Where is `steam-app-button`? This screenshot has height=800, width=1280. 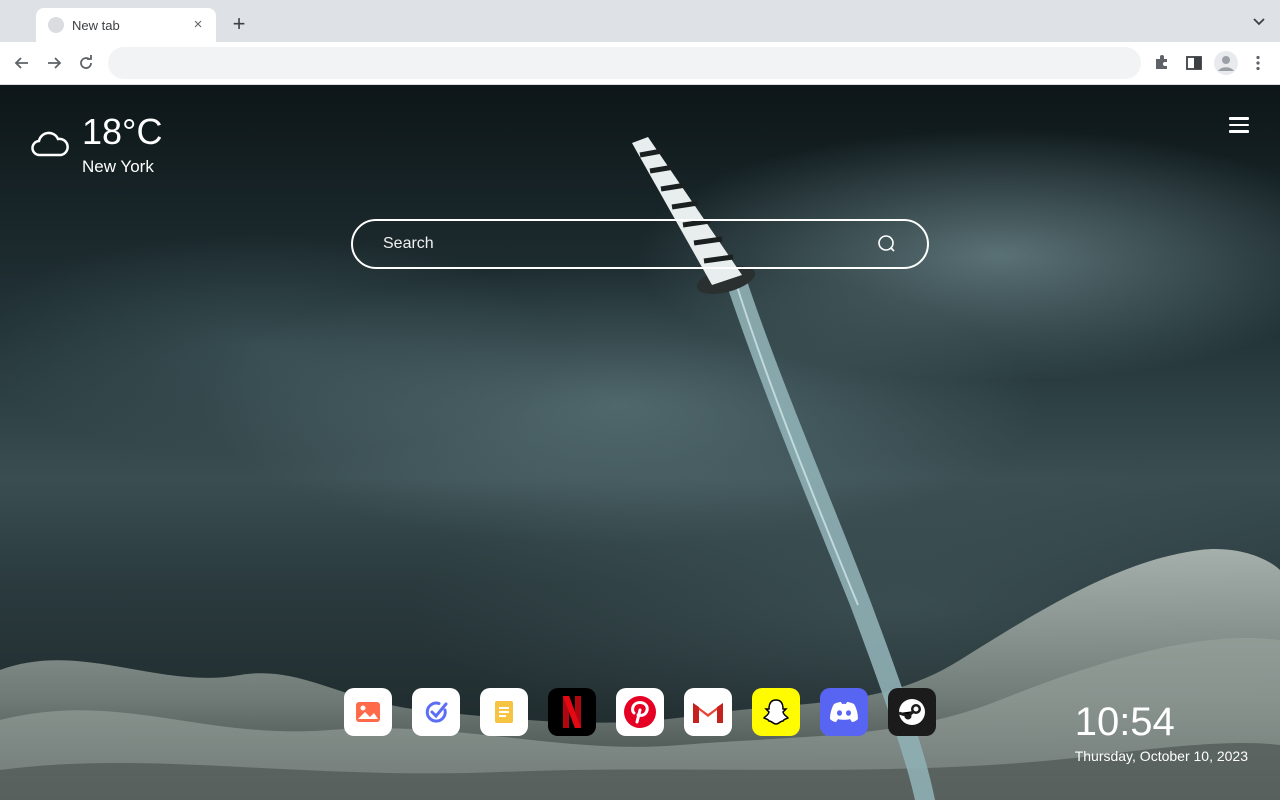 steam-app-button is located at coordinates (912, 712).